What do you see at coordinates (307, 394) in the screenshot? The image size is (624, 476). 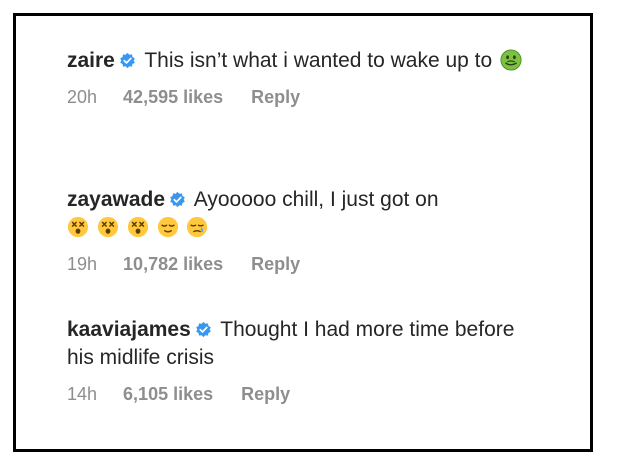 I see `comment-meta: 14h 6,105 likes Reply` at bounding box center [307, 394].